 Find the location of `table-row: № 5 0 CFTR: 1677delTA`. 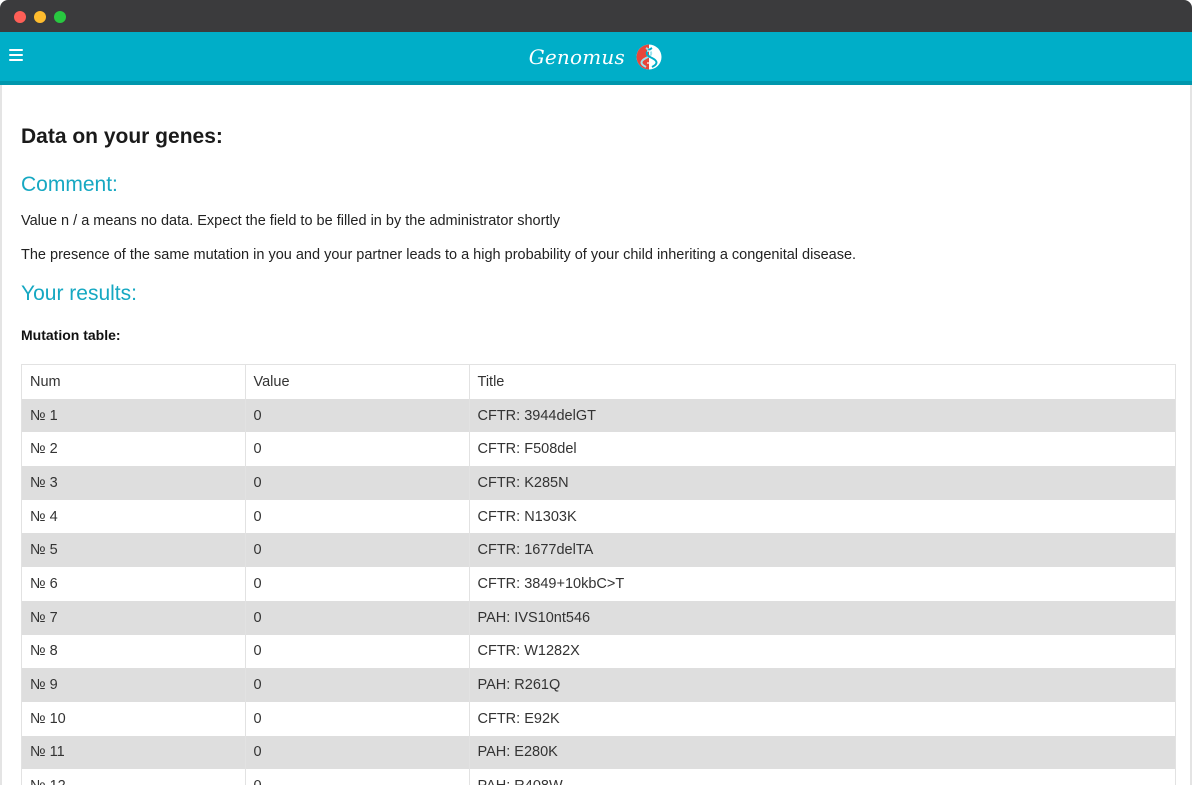

table-row: № 5 0 CFTR: 1677delTA is located at coordinates (598, 550).